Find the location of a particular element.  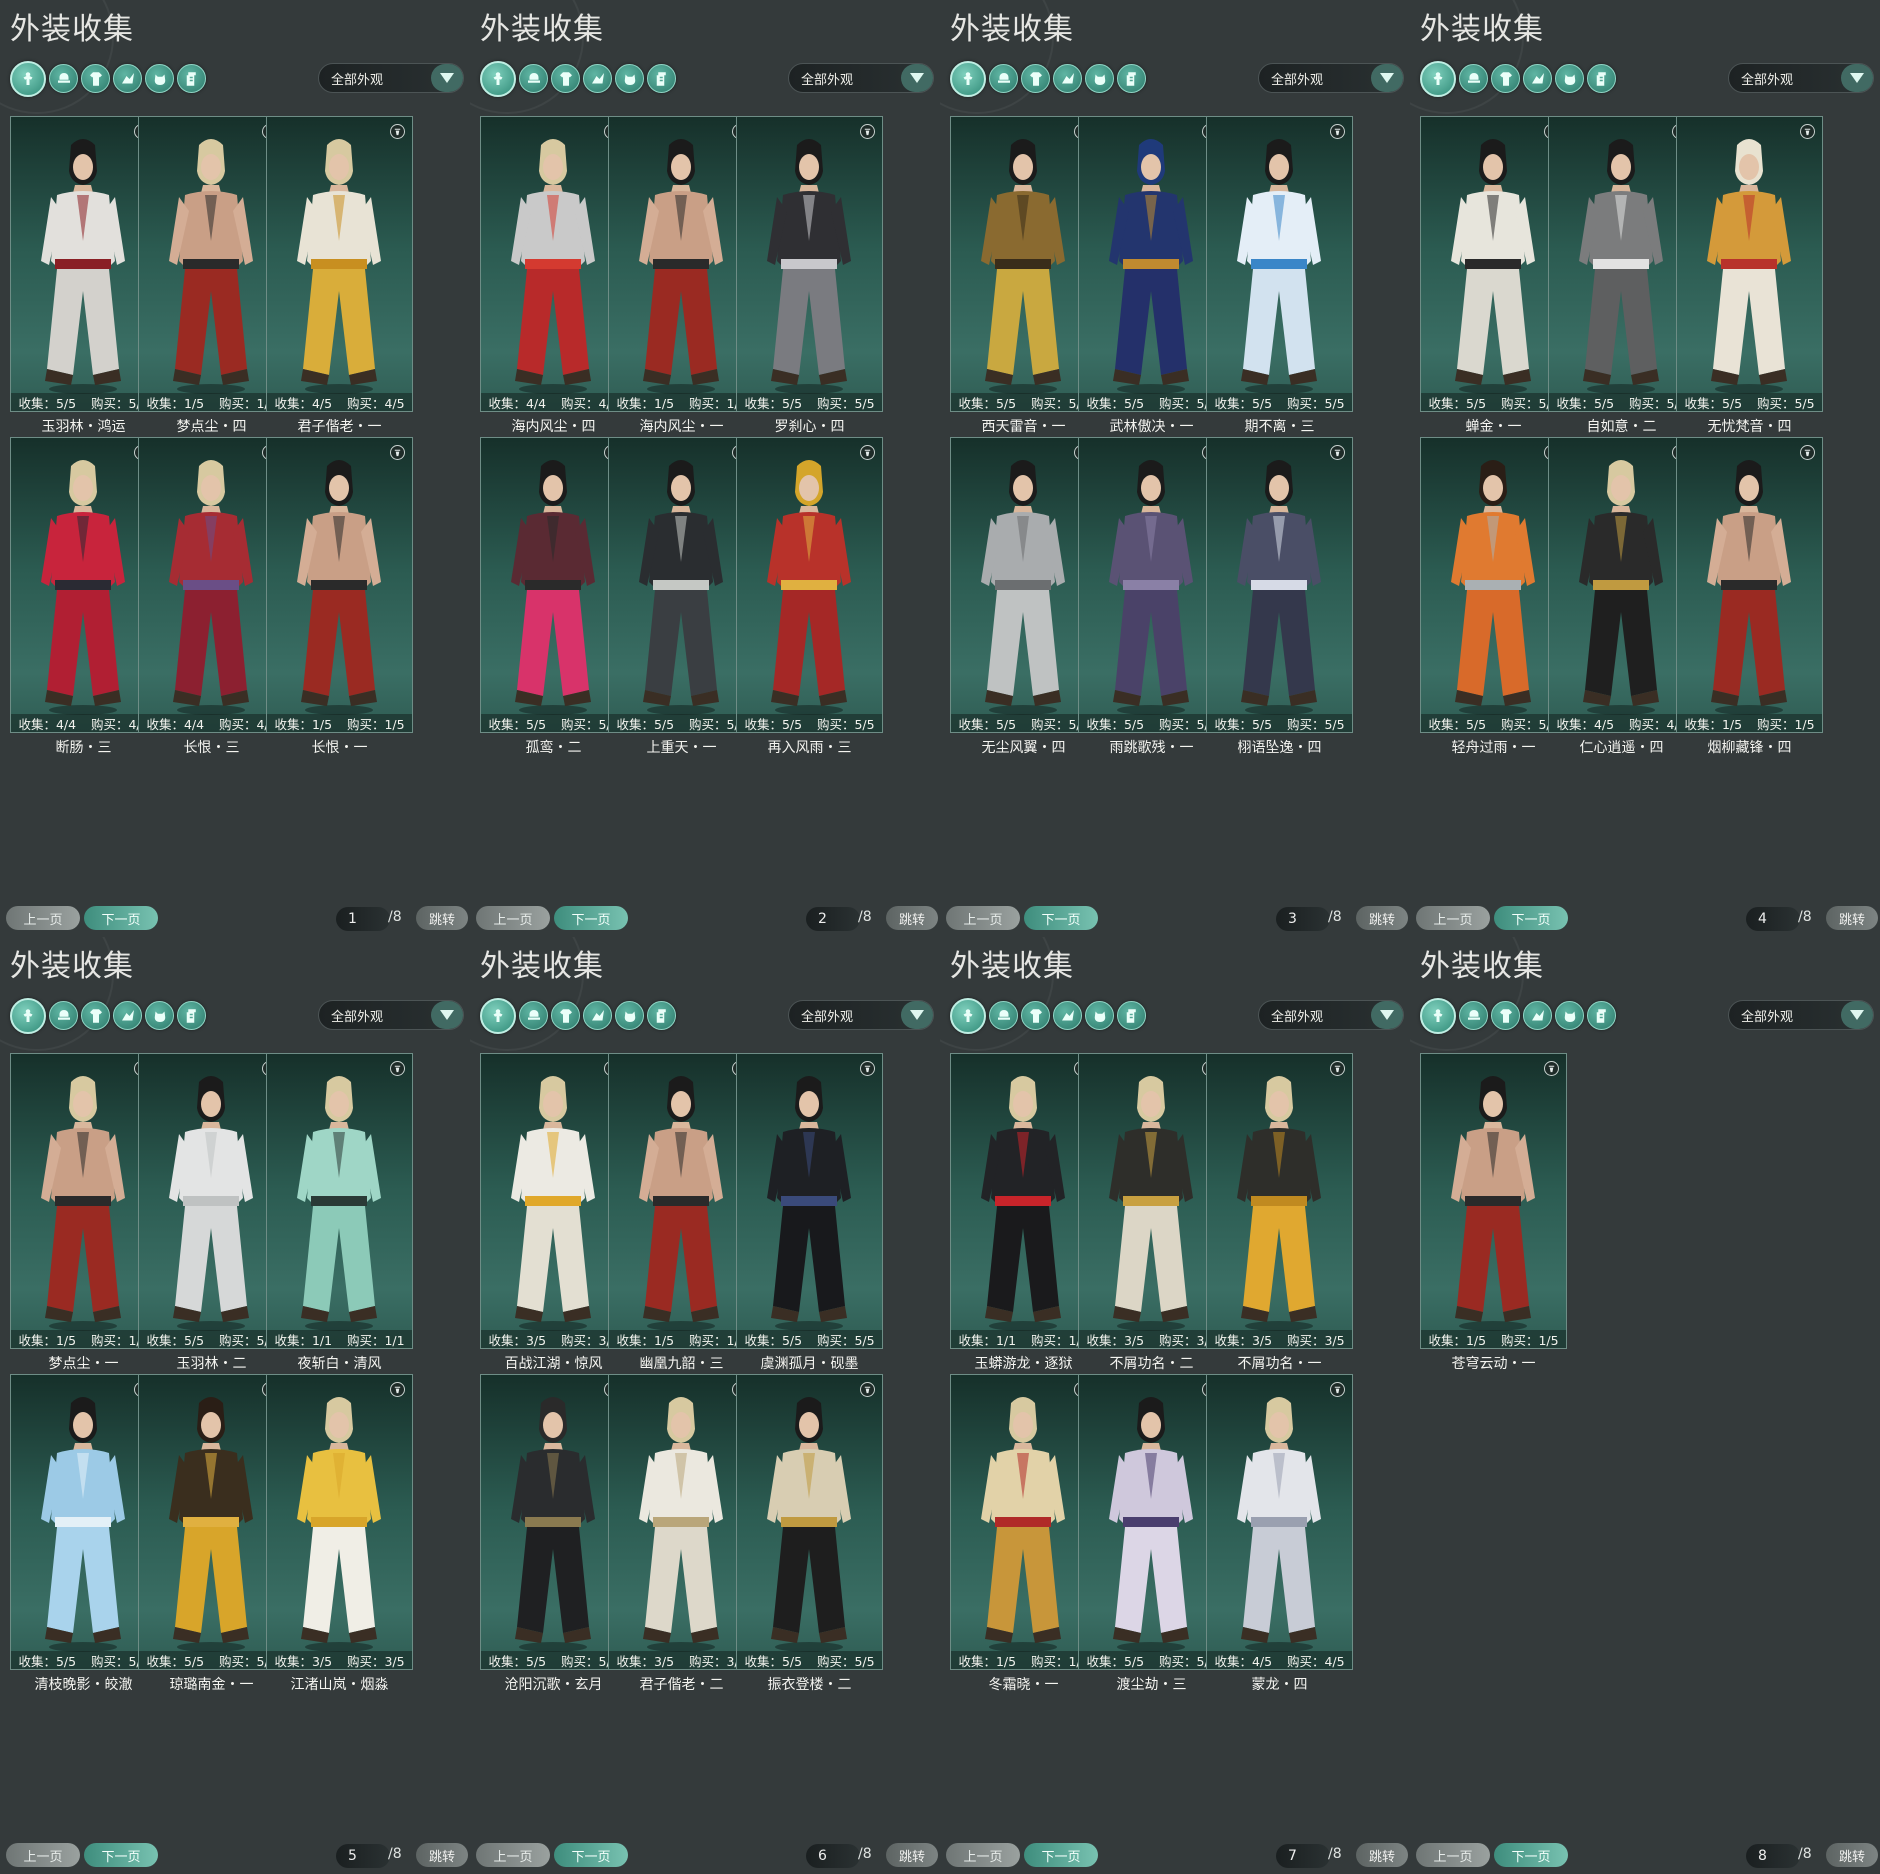

outfit-card: 收集：5/5 购买：5/5 自如意・二 is located at coordinates (1621, 275).